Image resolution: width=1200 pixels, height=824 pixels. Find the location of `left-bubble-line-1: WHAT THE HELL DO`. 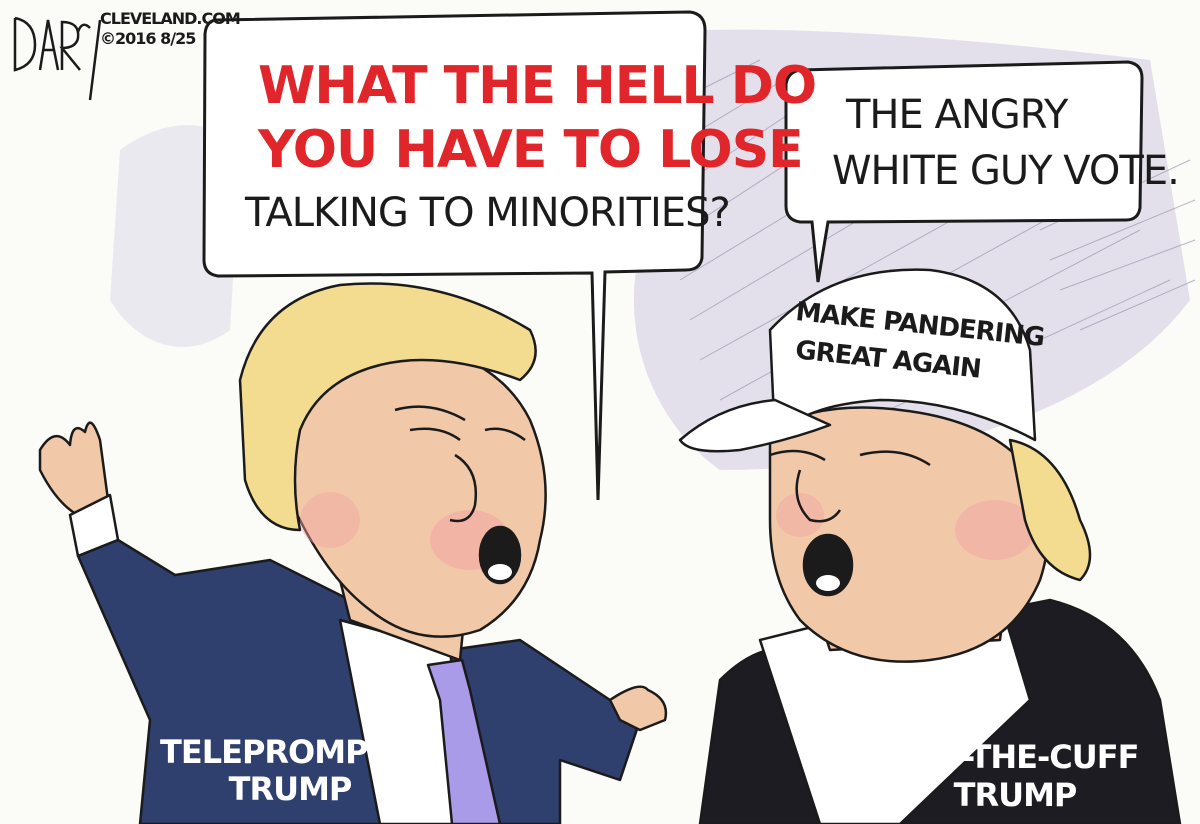

left-bubble-line-1: WHAT THE HELL DO is located at coordinates (537, 86).